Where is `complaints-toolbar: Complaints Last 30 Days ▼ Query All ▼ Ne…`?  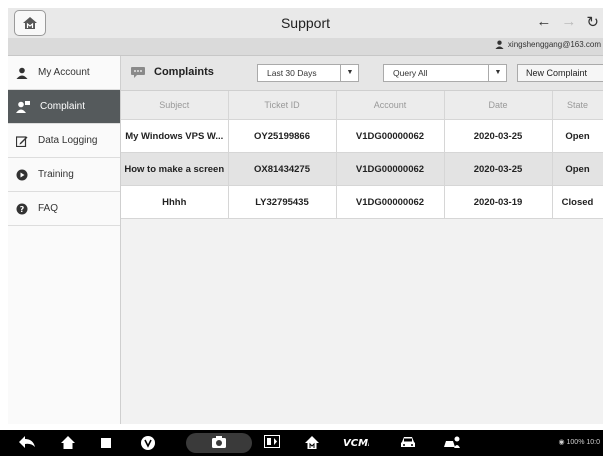 complaints-toolbar: Complaints Last 30 Days ▼ Query All ▼ Ne… is located at coordinates (362, 73).